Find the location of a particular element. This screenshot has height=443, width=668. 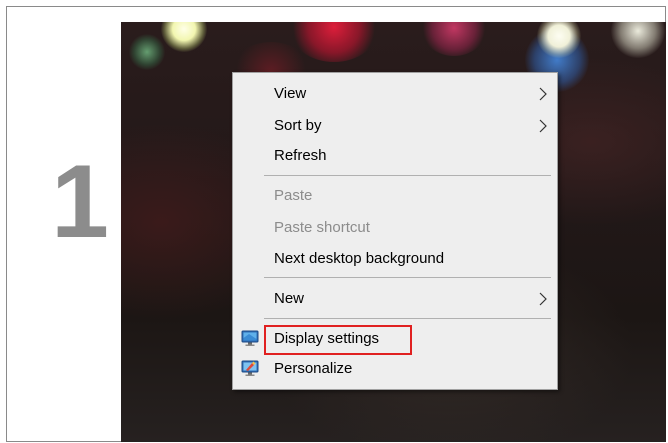

menu-item-label: New is located at coordinates (289, 298).